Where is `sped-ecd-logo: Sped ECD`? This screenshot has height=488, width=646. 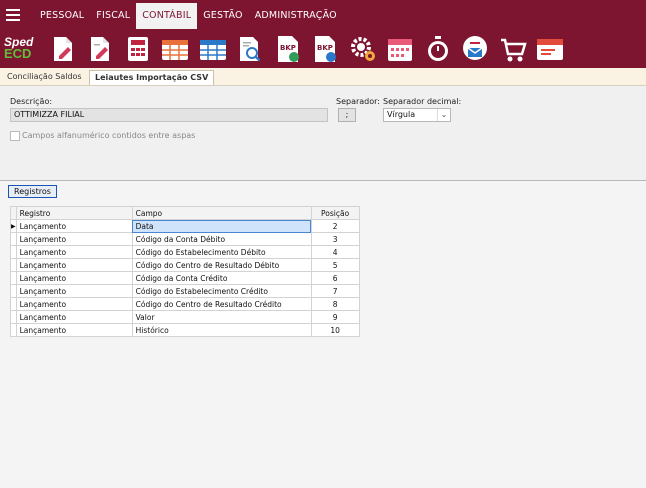
sped-ecd-logo: Sped ECD is located at coordinates (23, 50).